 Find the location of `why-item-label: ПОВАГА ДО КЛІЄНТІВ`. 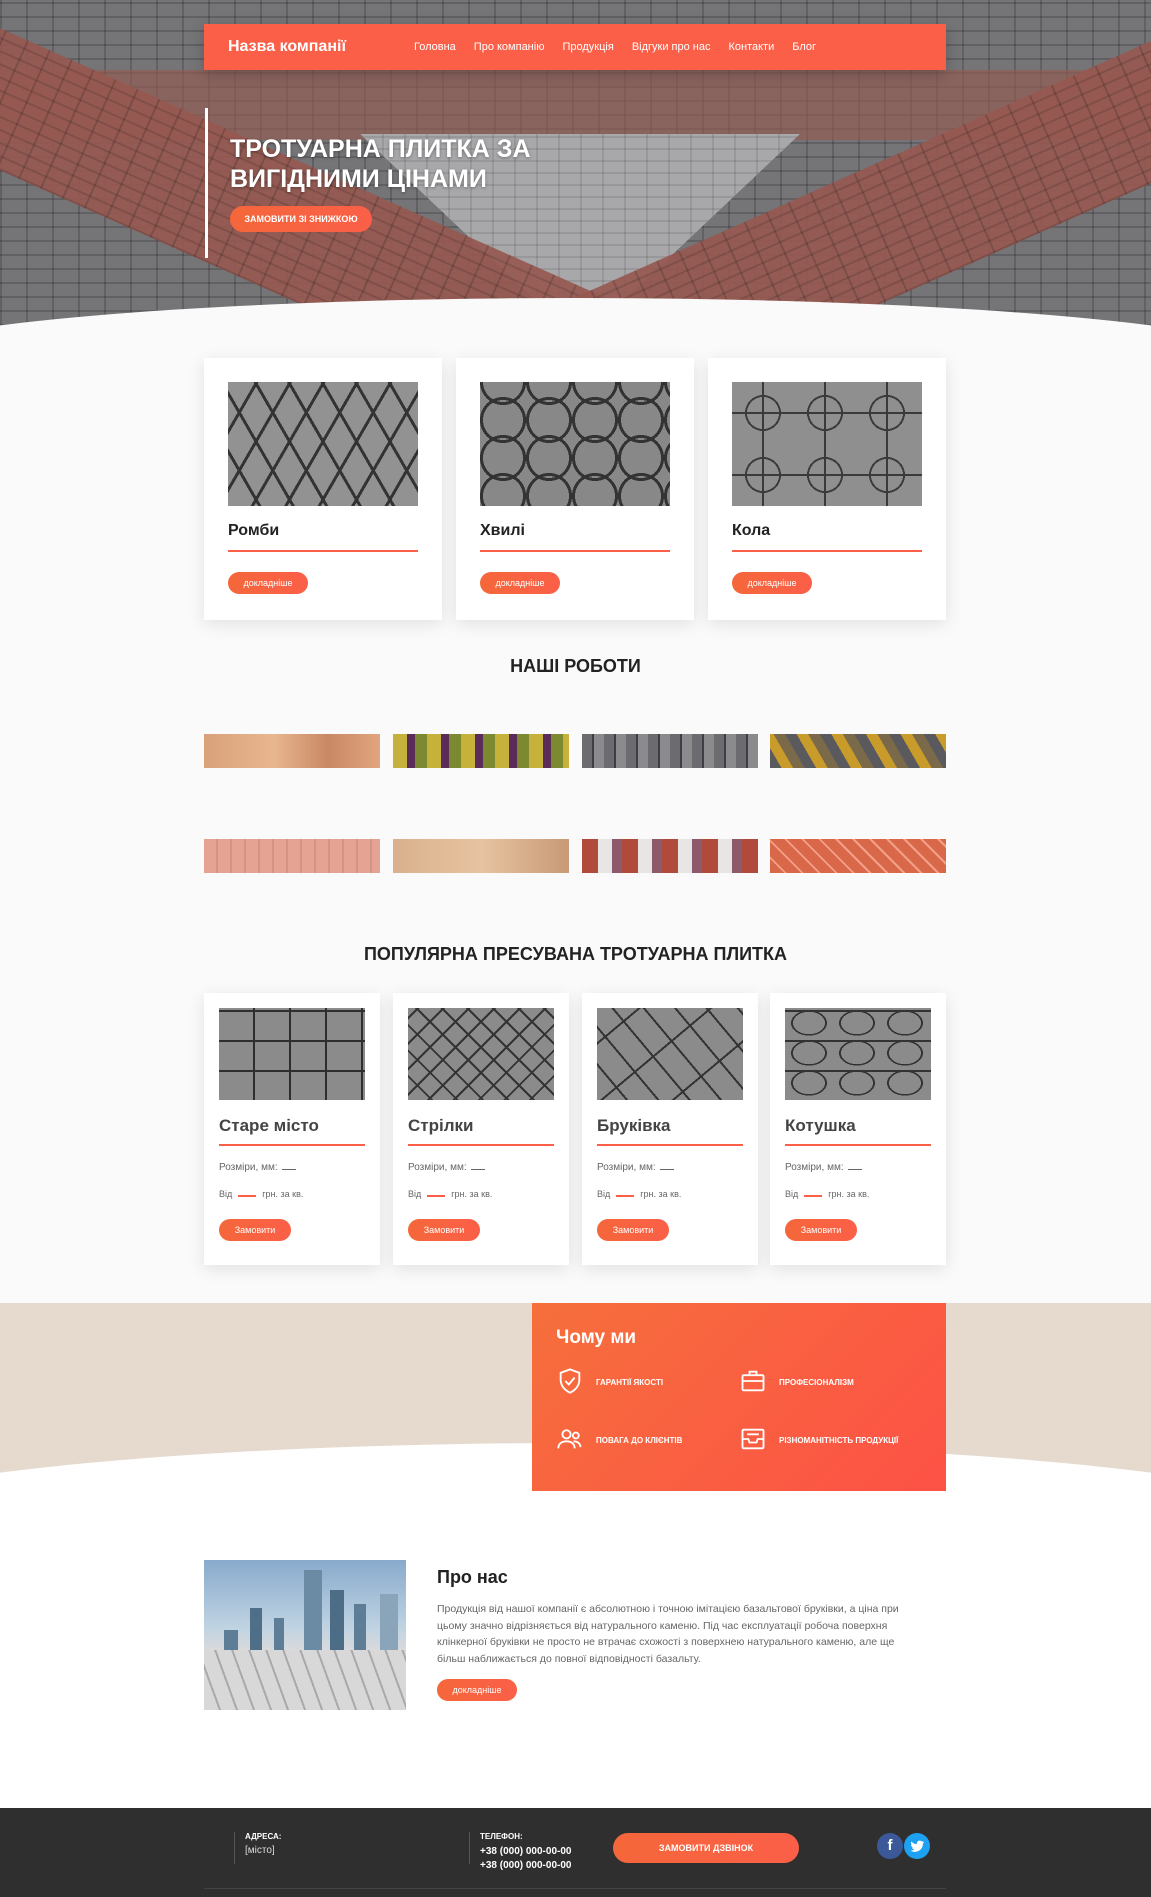

why-item-label: ПОВАГА ДО КЛІЄНТІВ is located at coordinates (639, 1440).